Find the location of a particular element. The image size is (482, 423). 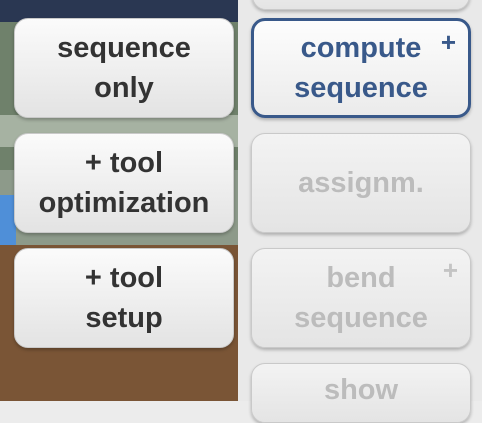

compute-sequence-button: compute sequence + is located at coordinates (361, 68).